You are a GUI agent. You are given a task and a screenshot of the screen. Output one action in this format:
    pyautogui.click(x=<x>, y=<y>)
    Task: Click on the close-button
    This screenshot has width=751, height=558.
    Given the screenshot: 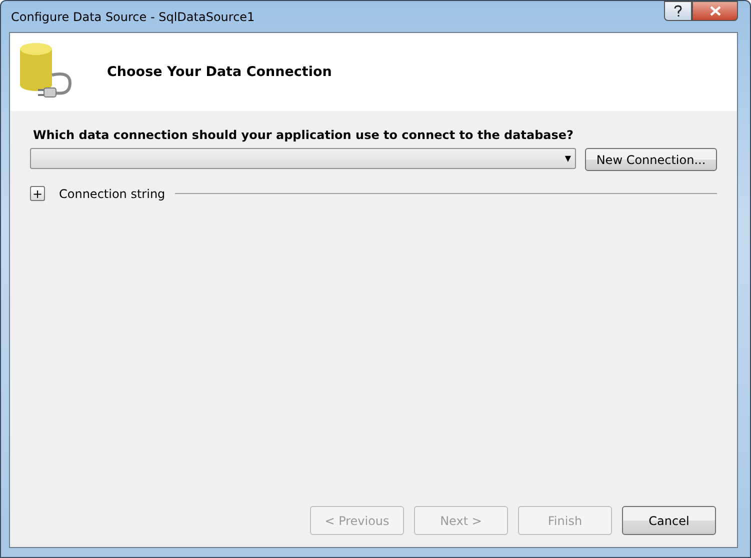 What is the action you would take?
    pyautogui.click(x=715, y=11)
    